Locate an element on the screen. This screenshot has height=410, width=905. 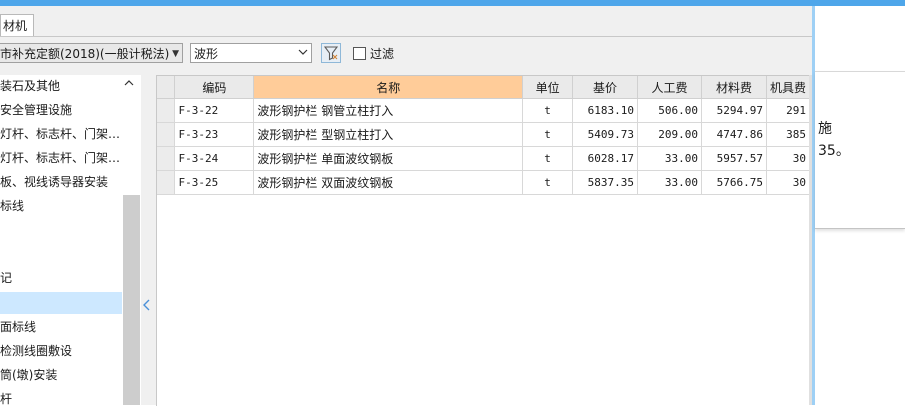
tree-item: 标线 is located at coordinates (61, 206).